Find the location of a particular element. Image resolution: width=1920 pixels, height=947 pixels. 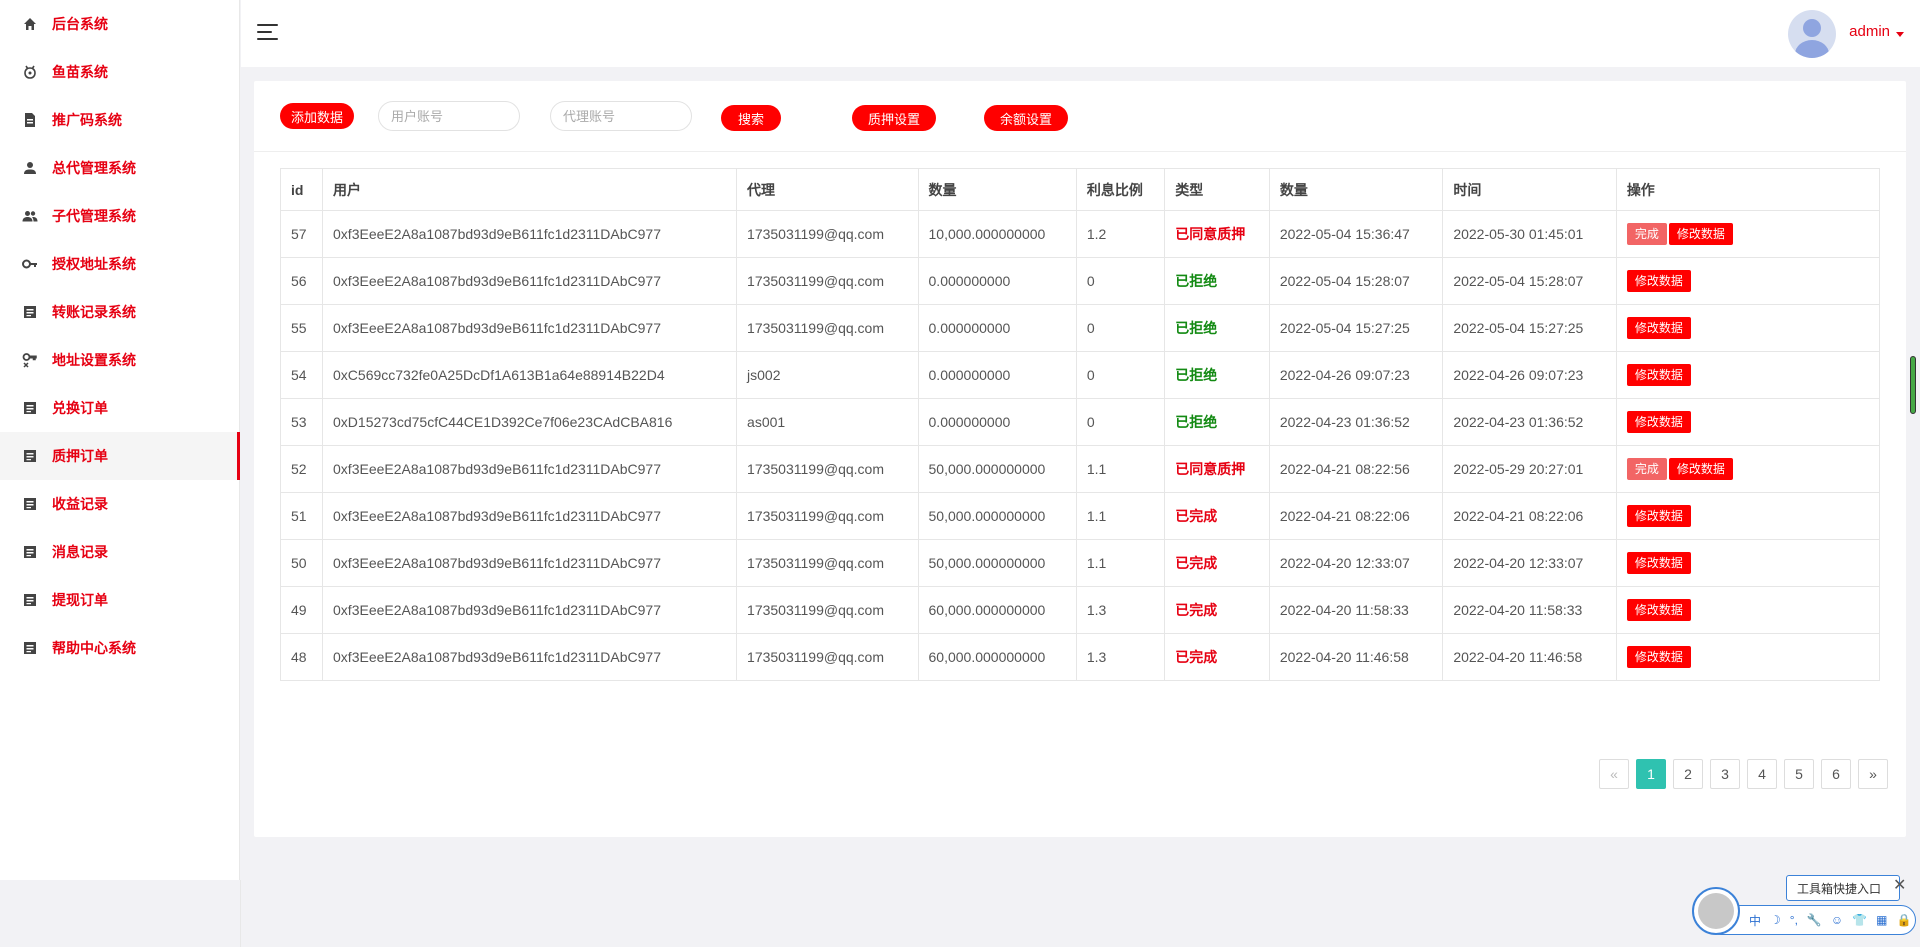

cell-created-time: 2022-05-04 15:27:25 is located at coordinates (1356, 328).